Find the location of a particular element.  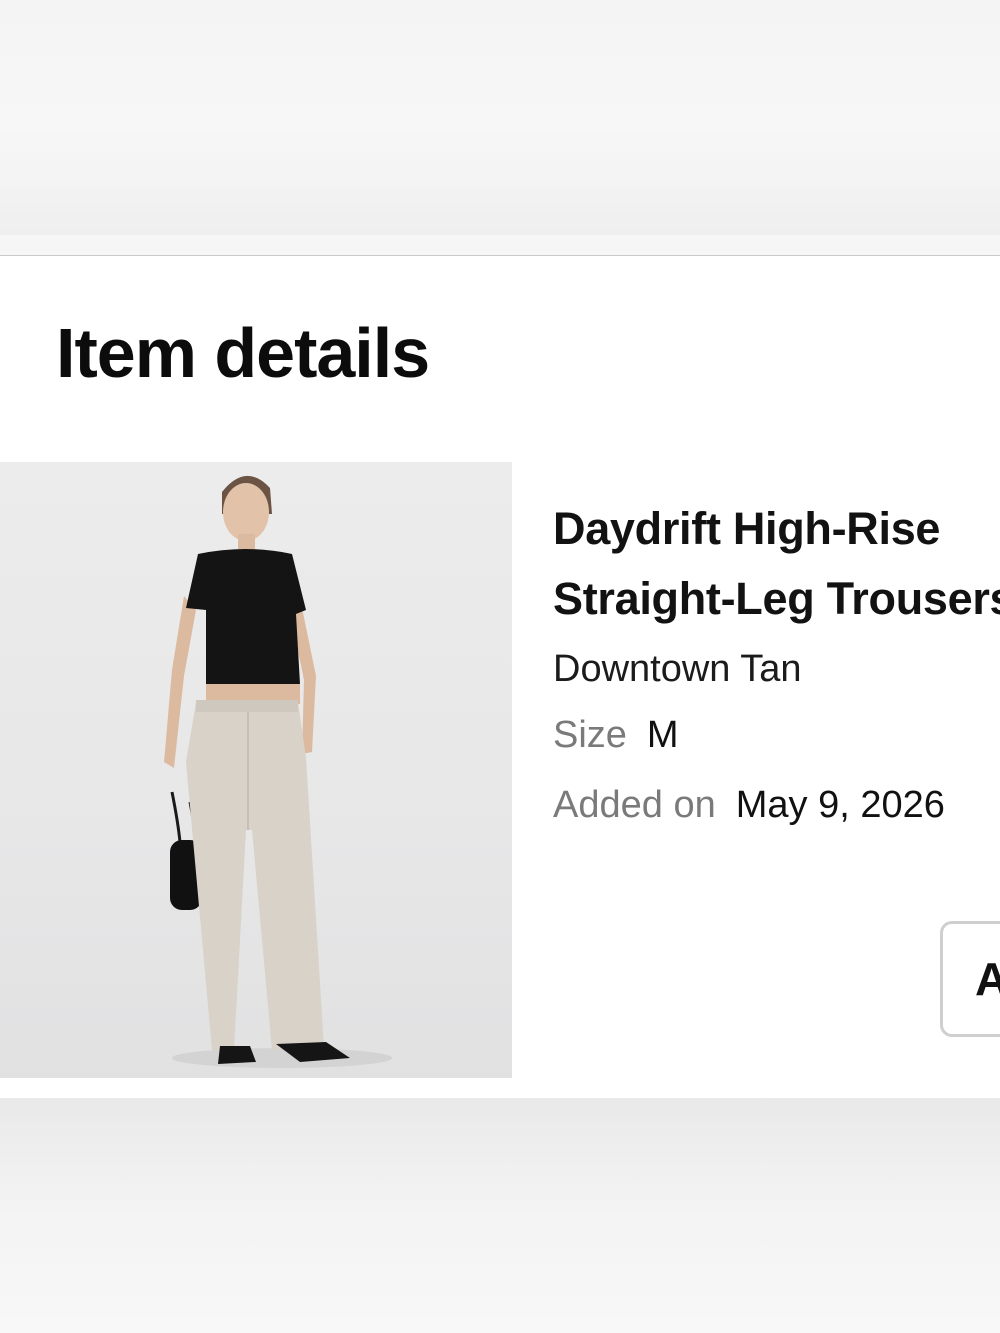

added-on-value: May 9, 2026 is located at coordinates (840, 805).